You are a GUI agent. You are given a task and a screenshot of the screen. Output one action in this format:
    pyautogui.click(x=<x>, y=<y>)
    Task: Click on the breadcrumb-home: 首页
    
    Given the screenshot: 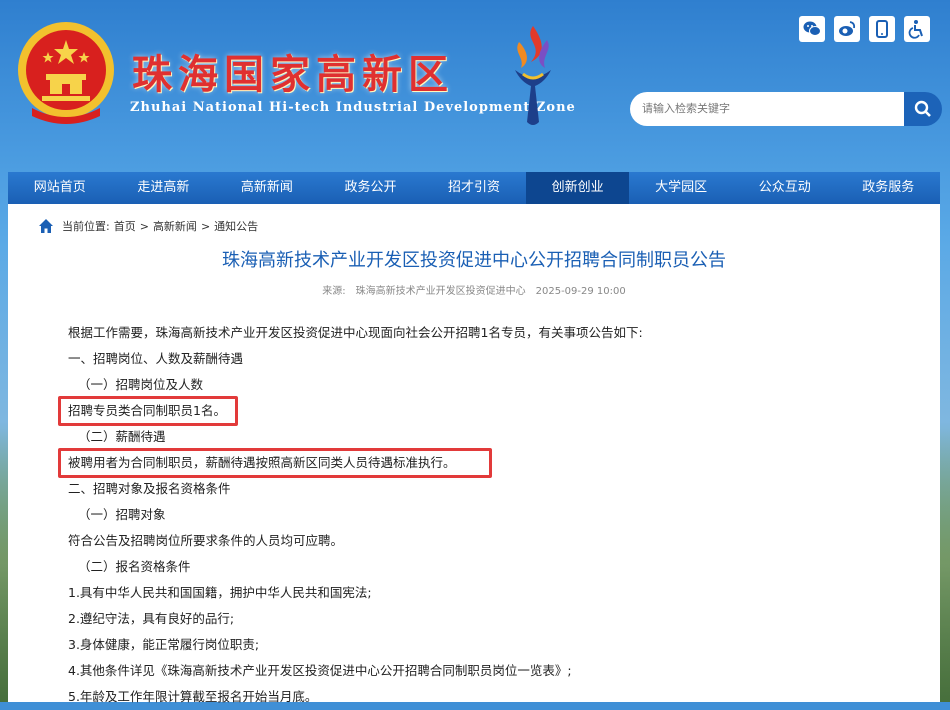 What is the action you would take?
    pyautogui.click(x=125, y=226)
    